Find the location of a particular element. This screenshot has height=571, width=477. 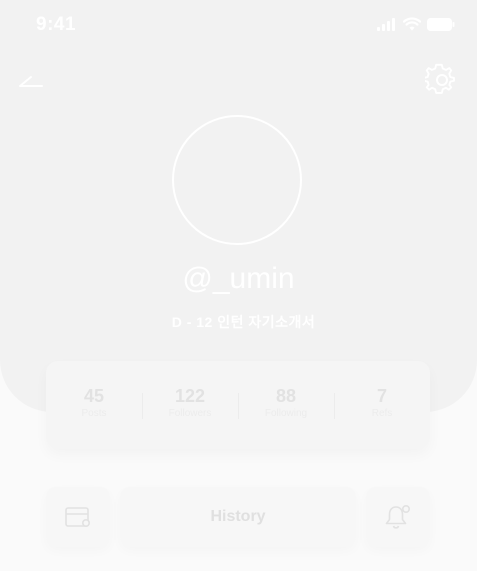

gear-icon is located at coordinates (440, 78).